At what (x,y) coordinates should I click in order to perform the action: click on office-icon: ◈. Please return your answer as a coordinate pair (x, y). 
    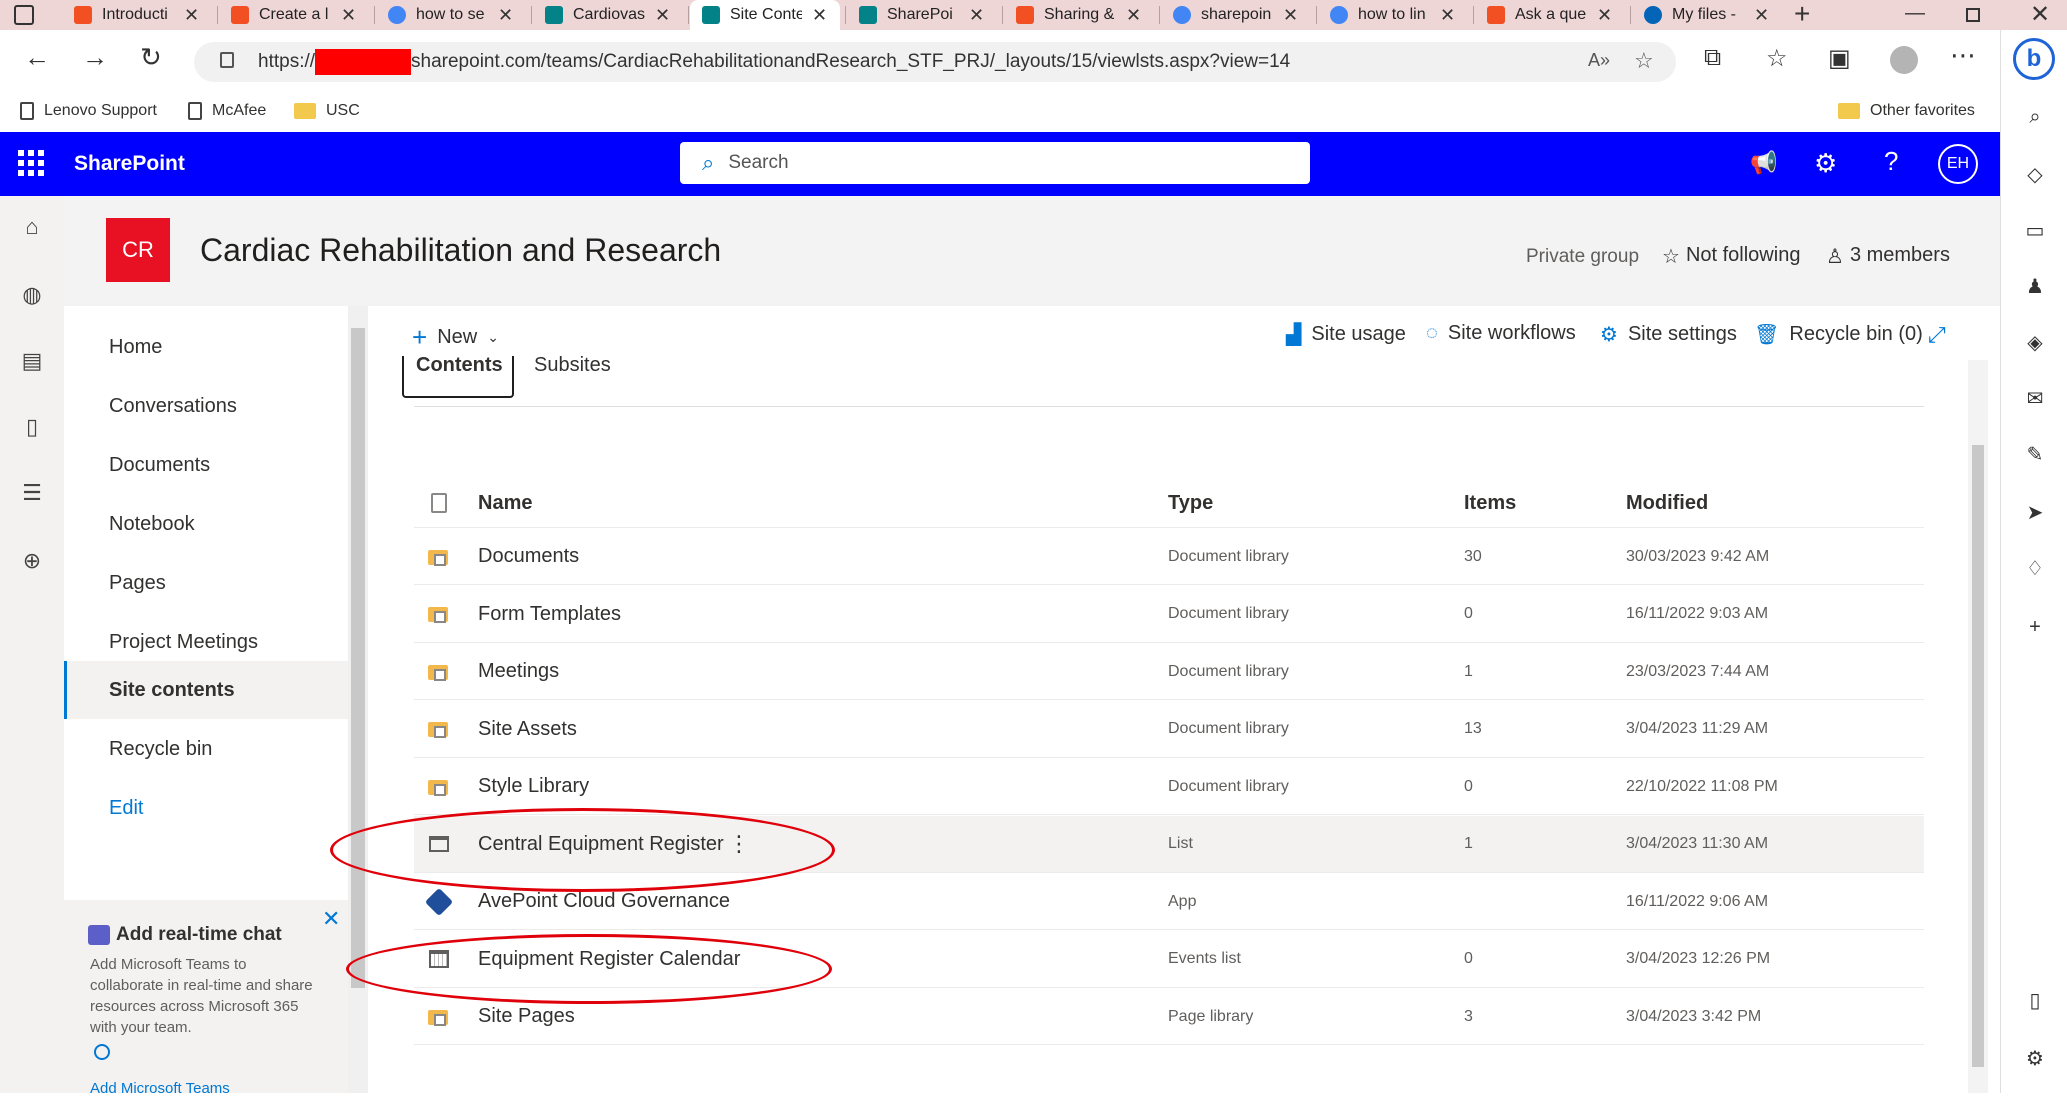
    Looking at the image, I should click on (2035, 342).